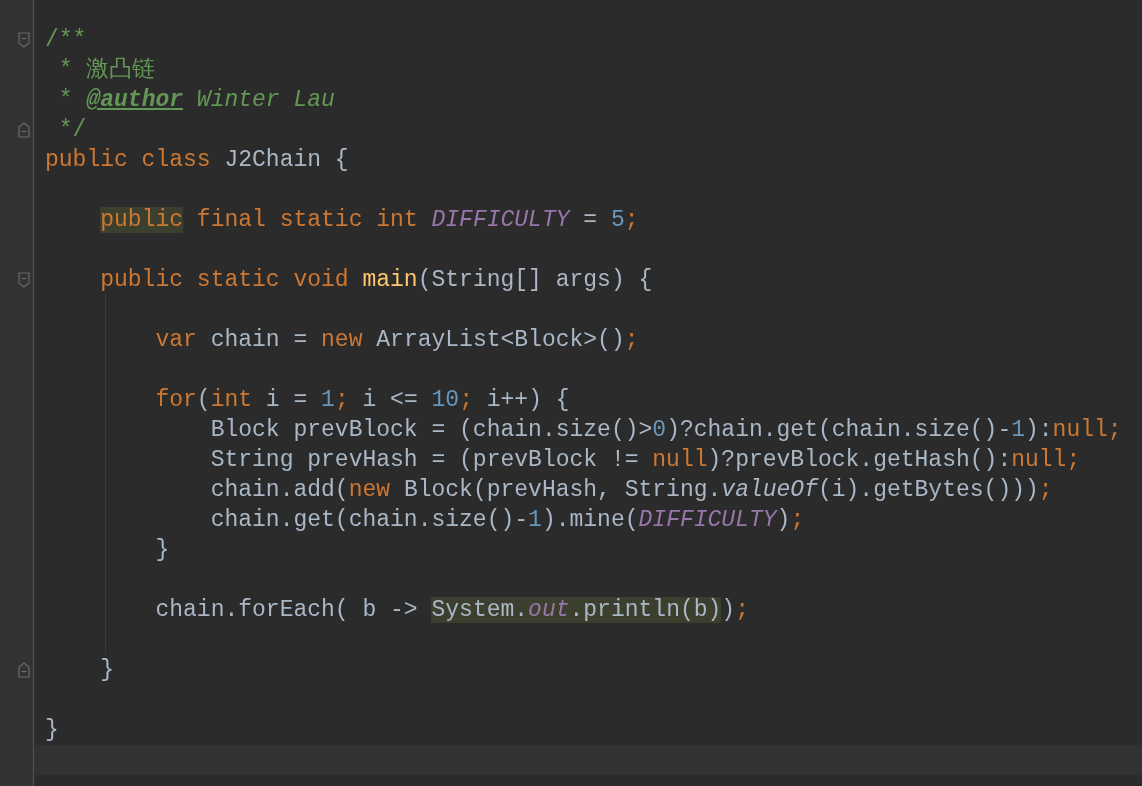  I want to click on code-line: * @author Winter Lau, so click(196, 100).